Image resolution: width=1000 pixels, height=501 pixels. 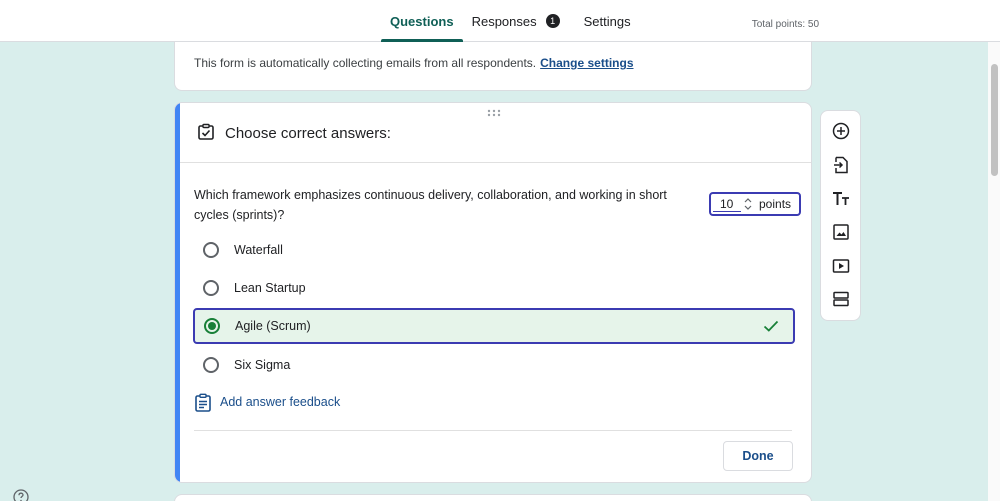 I want to click on points-label: points, so click(x=775, y=204).